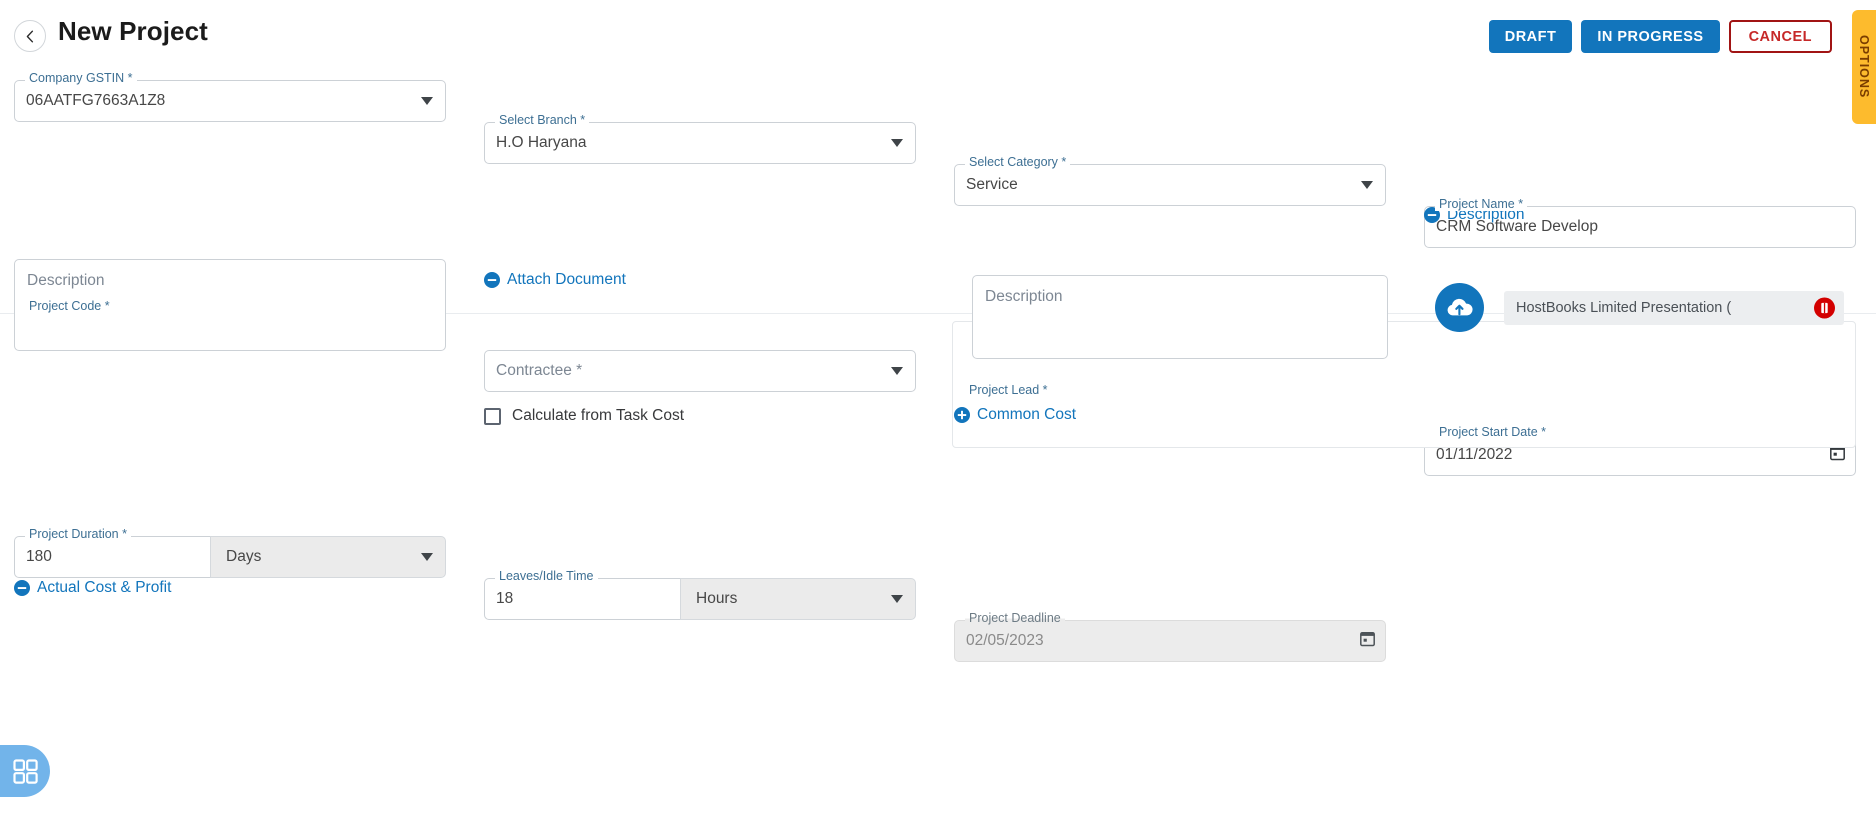 This screenshot has height=813, width=1876. Describe the element at coordinates (1367, 641) in the screenshot. I see `calendar-icon` at that location.